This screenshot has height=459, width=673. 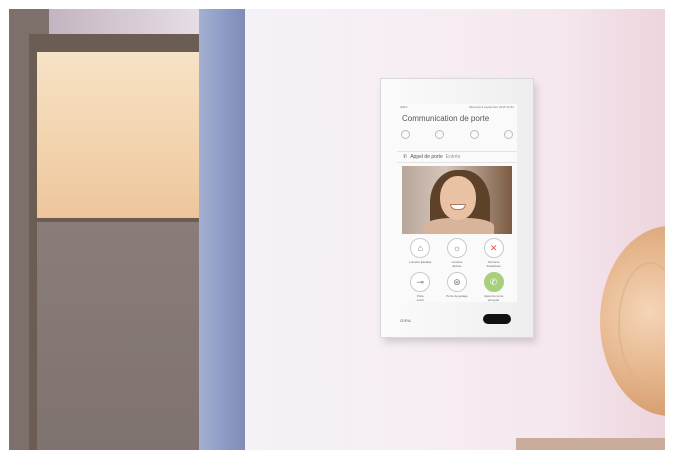 I want to click on door-call-notification: ✆ Appel de porte Entrée, so click(x=457, y=157).